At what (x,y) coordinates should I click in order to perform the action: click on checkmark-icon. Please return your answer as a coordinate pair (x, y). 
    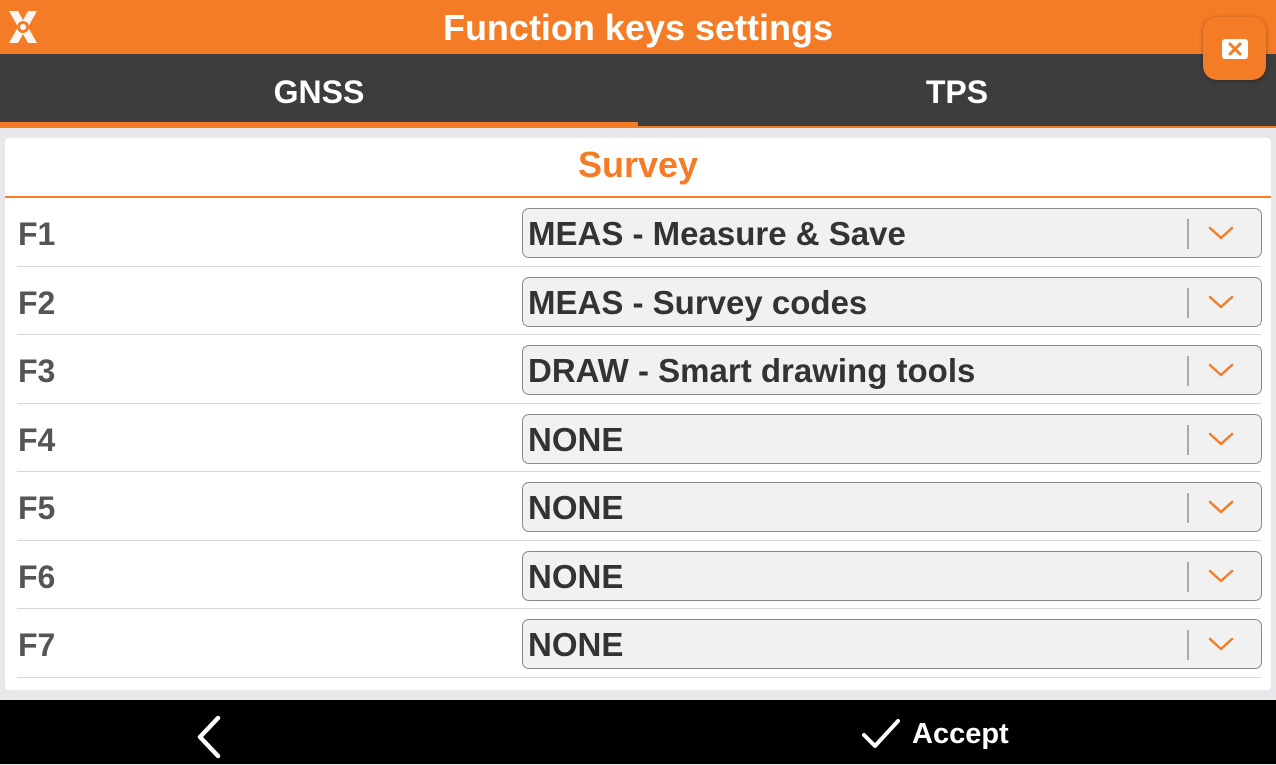
    Looking at the image, I should click on (881, 733).